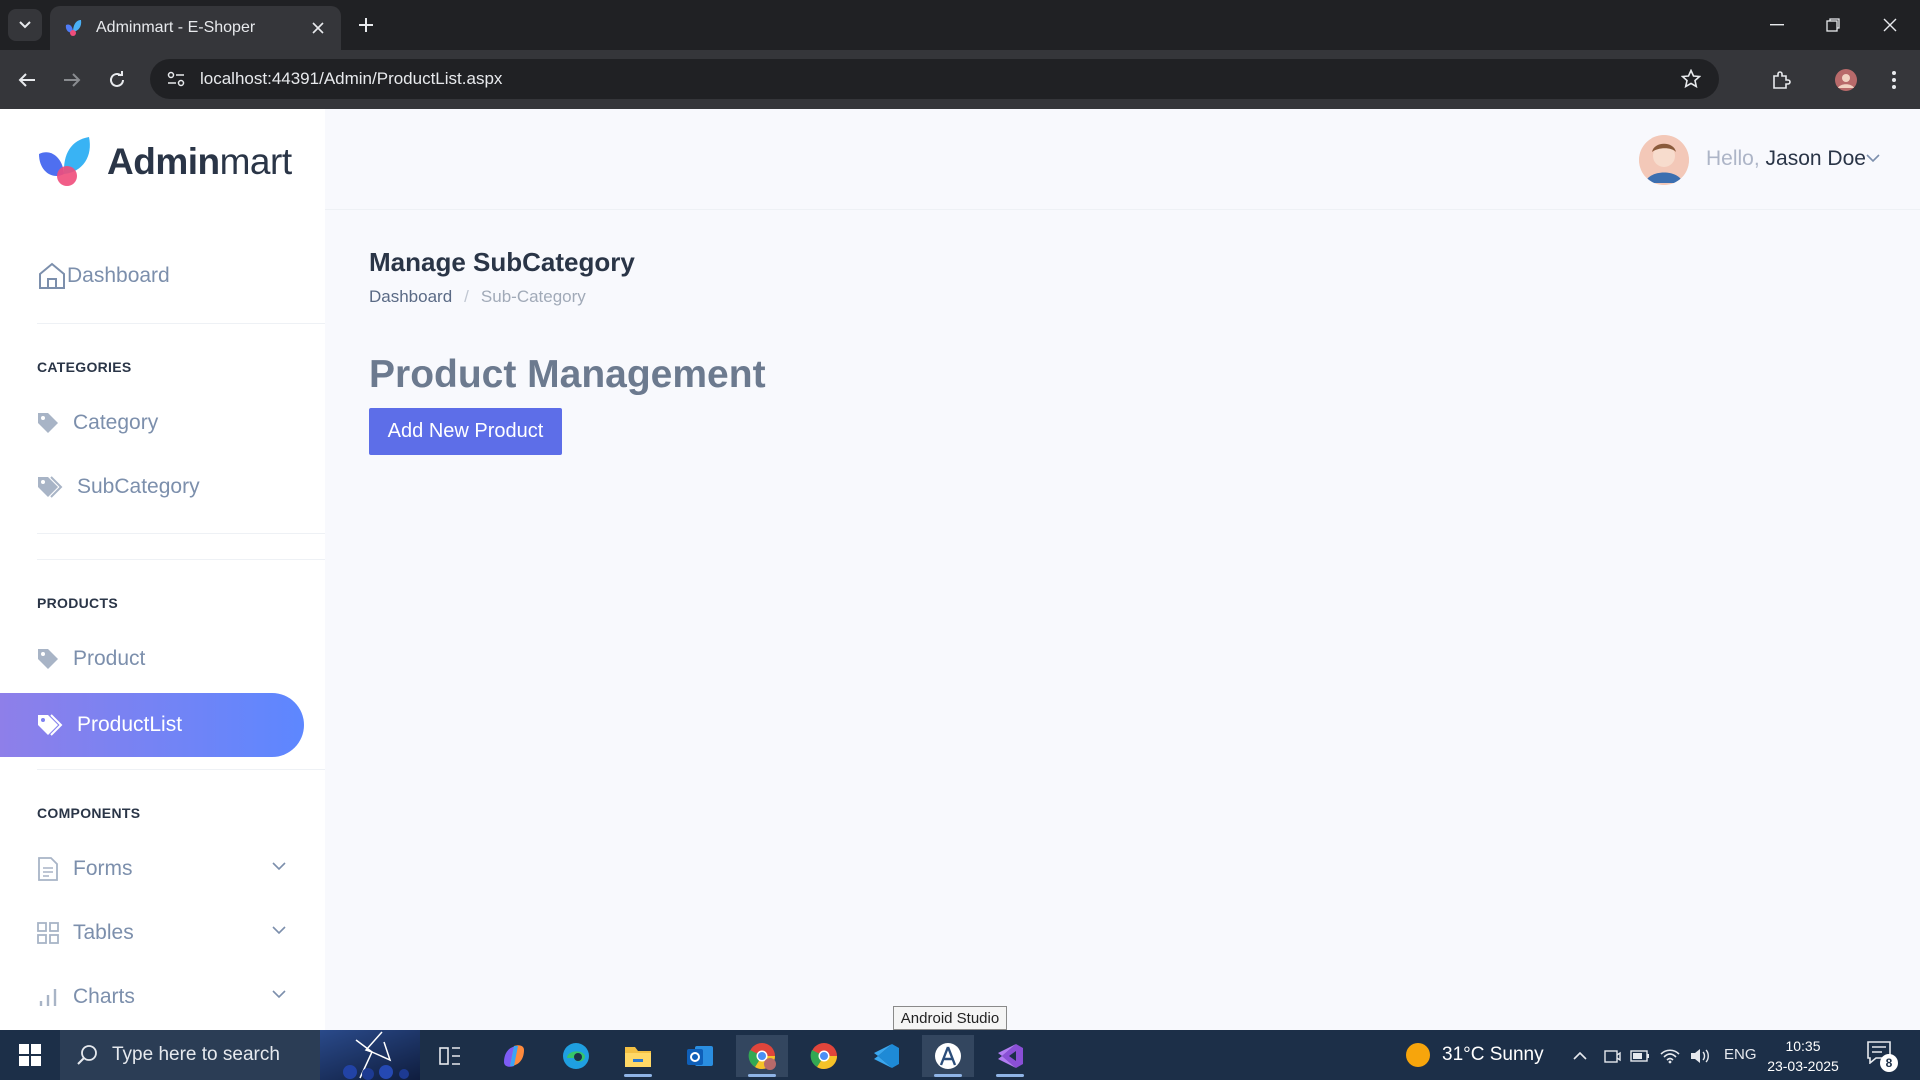 The width and height of the screenshot is (1920, 1080). Describe the element at coordinates (1740, 1054) in the screenshot. I see `language-indicator: ENG` at that location.